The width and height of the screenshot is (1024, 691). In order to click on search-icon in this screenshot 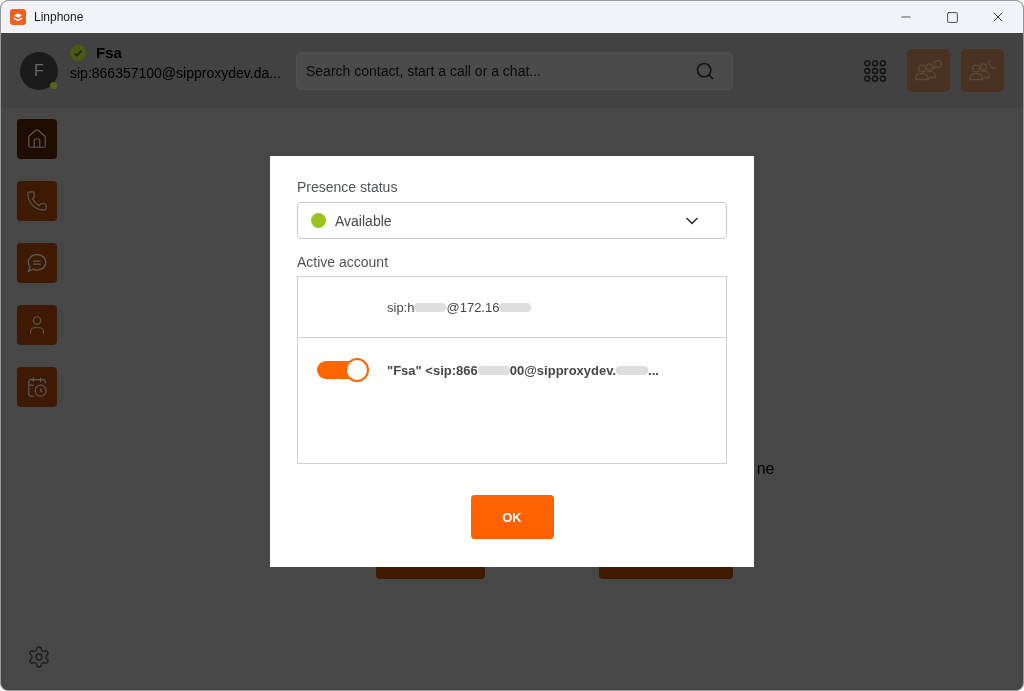, I will do `click(705, 70)`.